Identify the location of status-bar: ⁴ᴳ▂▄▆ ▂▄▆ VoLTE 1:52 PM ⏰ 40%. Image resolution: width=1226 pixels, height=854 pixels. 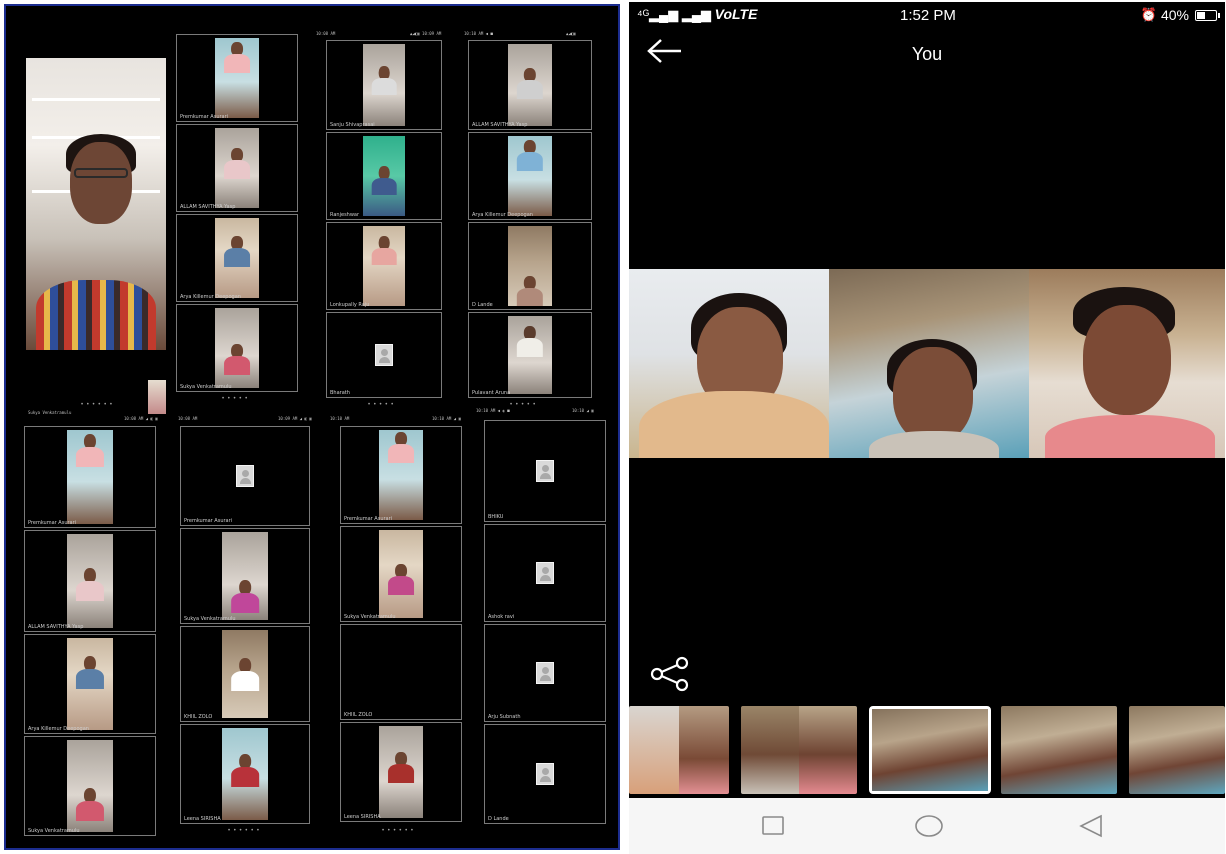
(927, 15).